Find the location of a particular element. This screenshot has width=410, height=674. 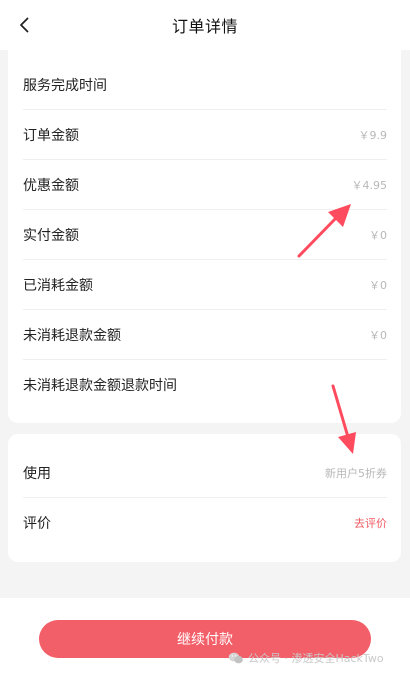

row-paid-amount: 实付金额 ￥0 is located at coordinates (205, 235).